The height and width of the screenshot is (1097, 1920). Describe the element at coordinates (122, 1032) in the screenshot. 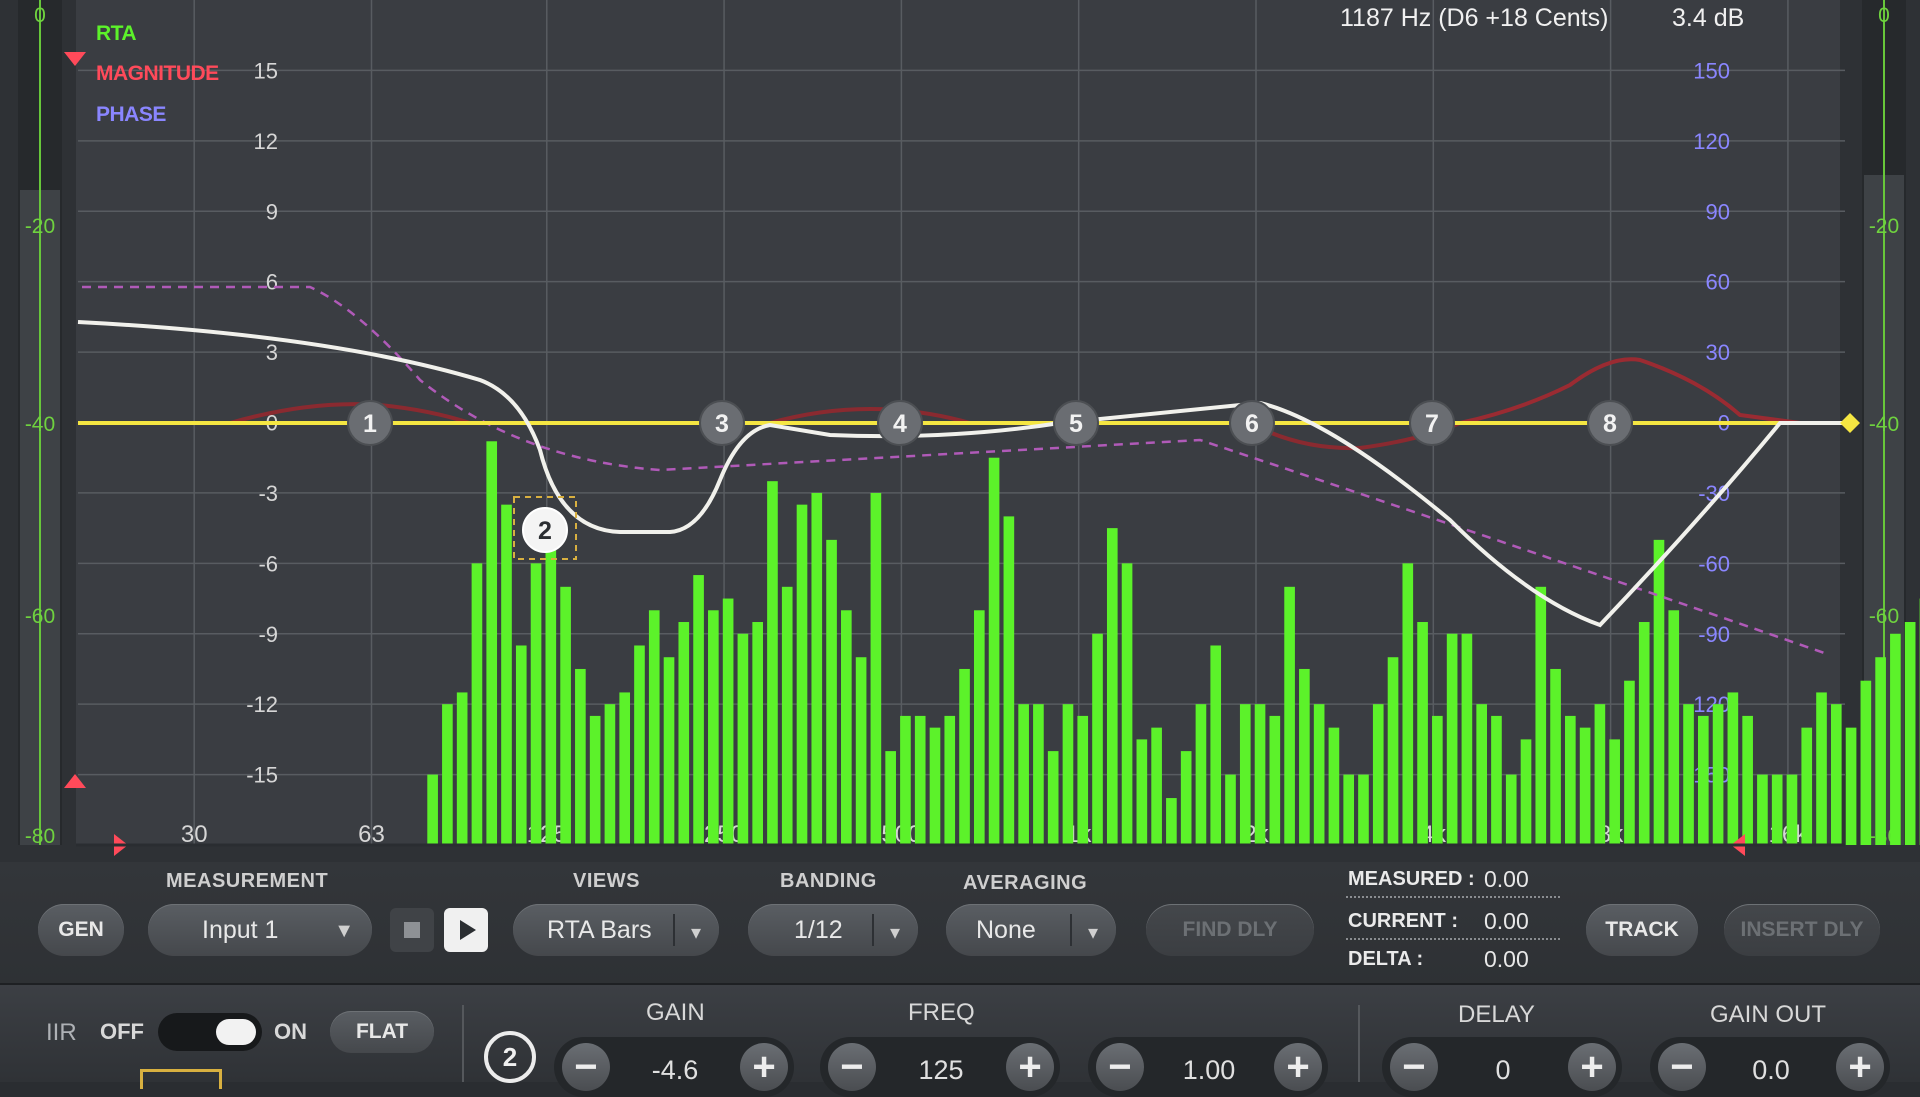

I see `off-label: OFF` at that location.